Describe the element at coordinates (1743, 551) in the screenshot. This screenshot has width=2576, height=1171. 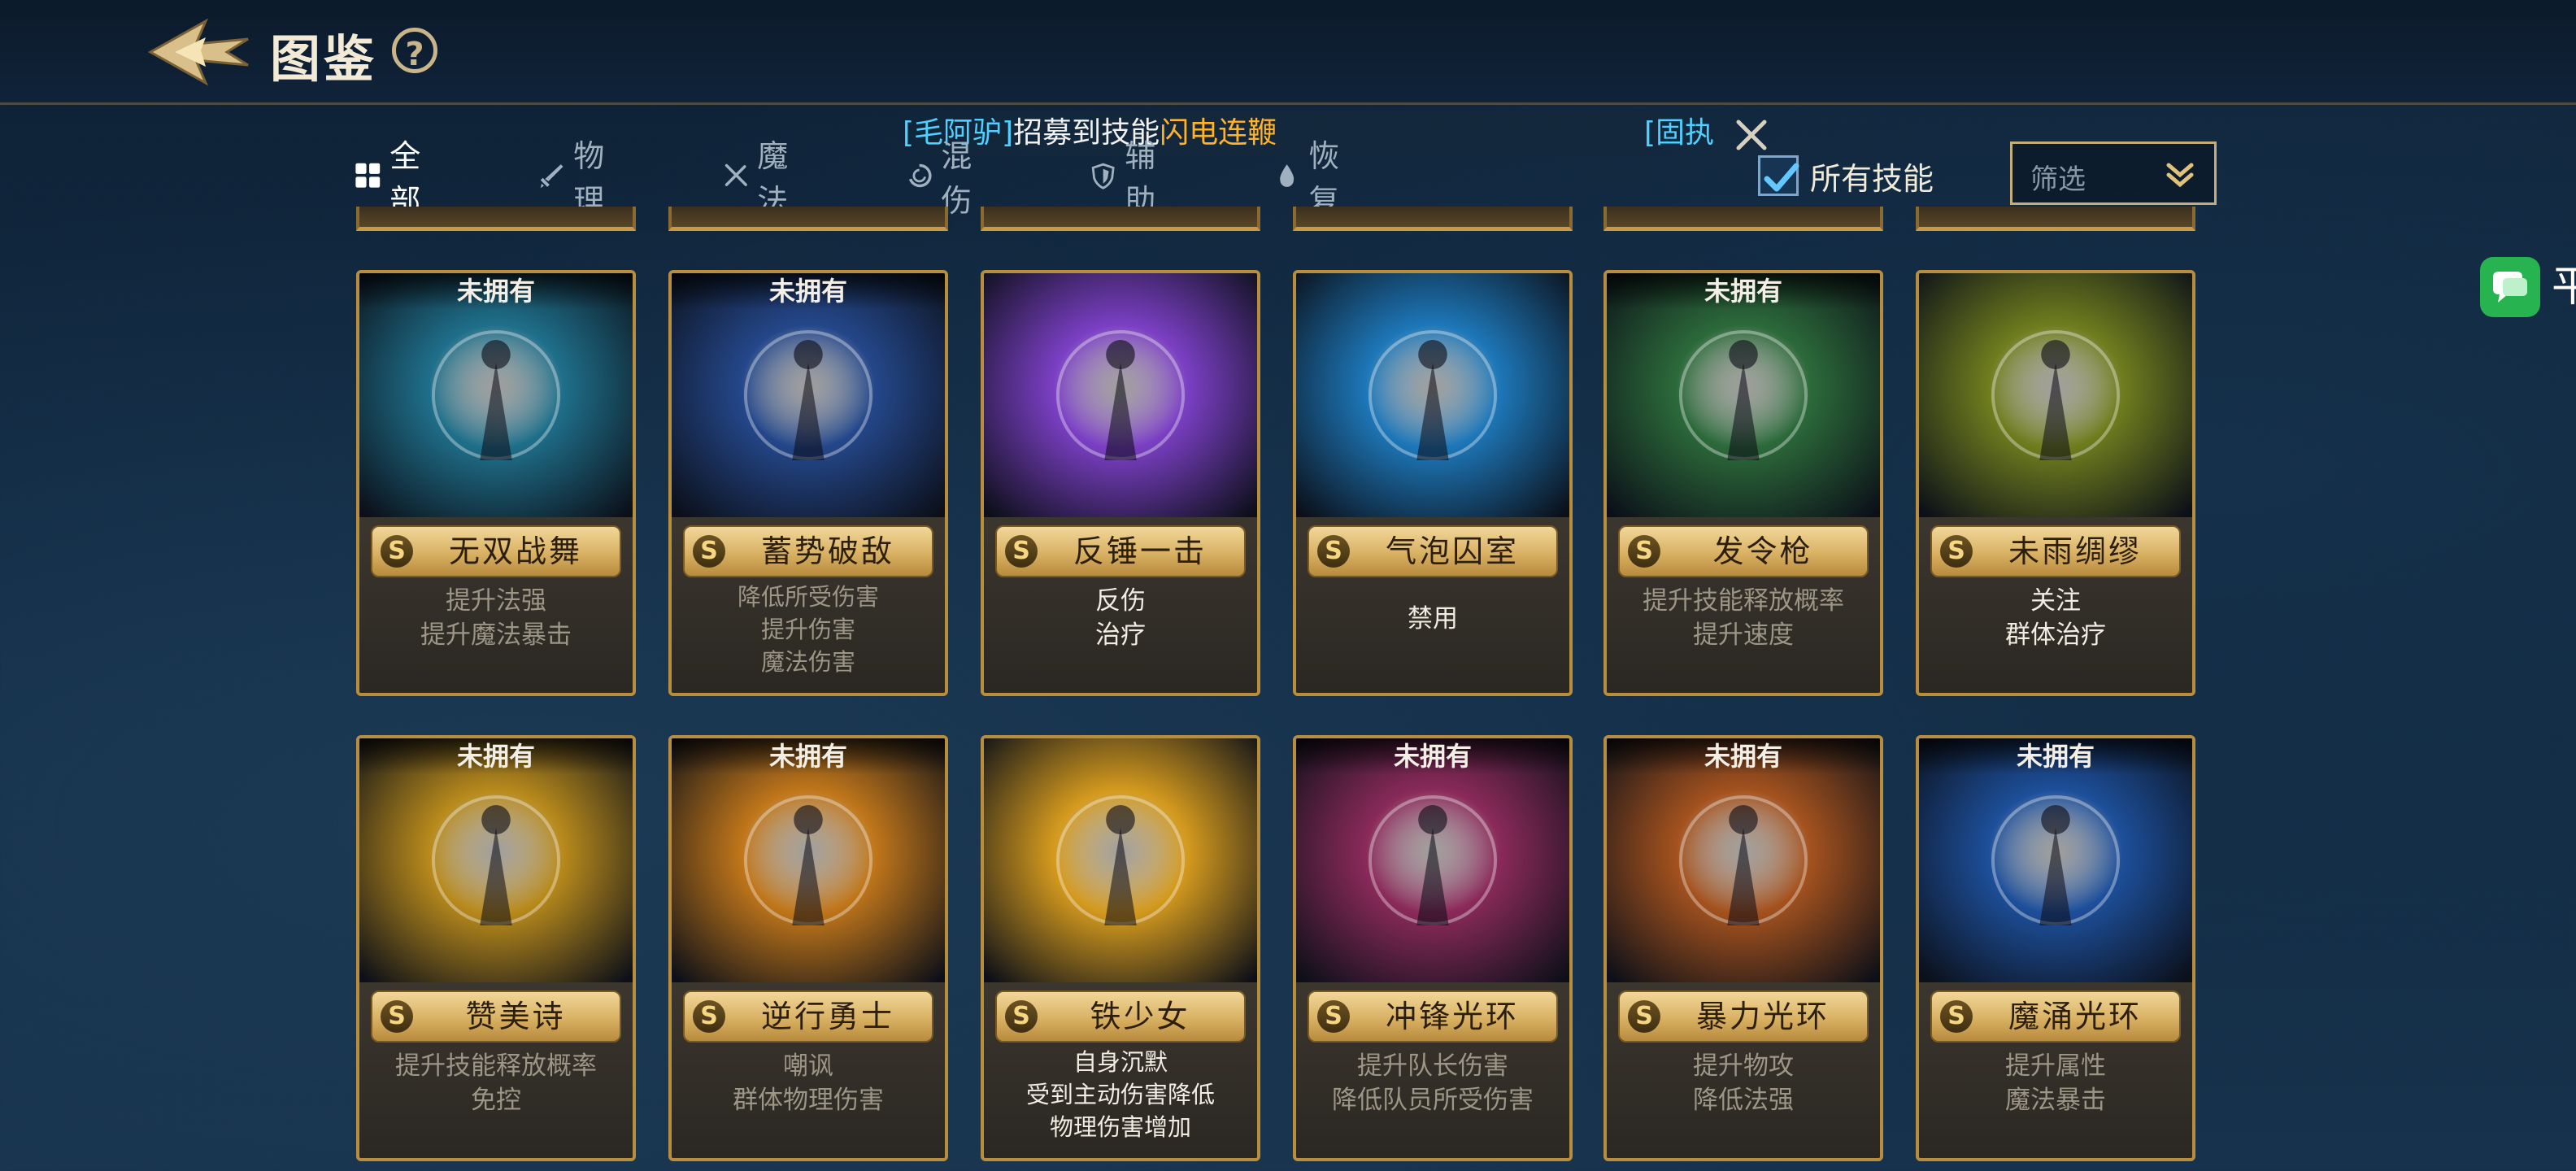
I see `skill-name-plate: S 发令枪` at that location.